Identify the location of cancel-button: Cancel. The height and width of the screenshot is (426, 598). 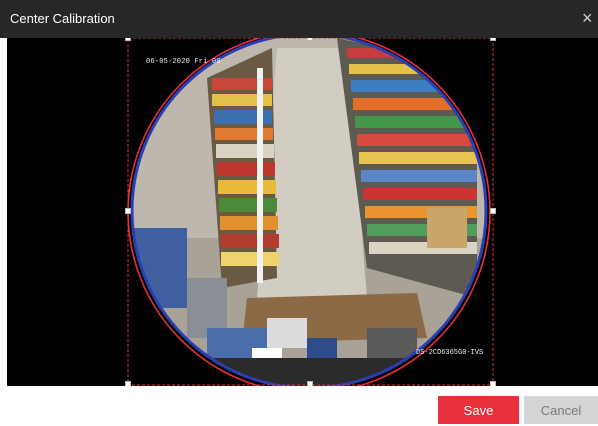
(561, 410).